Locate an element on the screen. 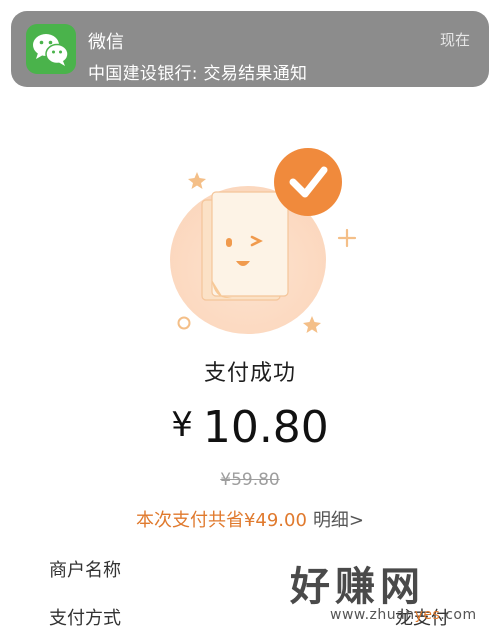 This screenshot has height=638, width=500. payment-status-title: 支付成功 is located at coordinates (249, 373).